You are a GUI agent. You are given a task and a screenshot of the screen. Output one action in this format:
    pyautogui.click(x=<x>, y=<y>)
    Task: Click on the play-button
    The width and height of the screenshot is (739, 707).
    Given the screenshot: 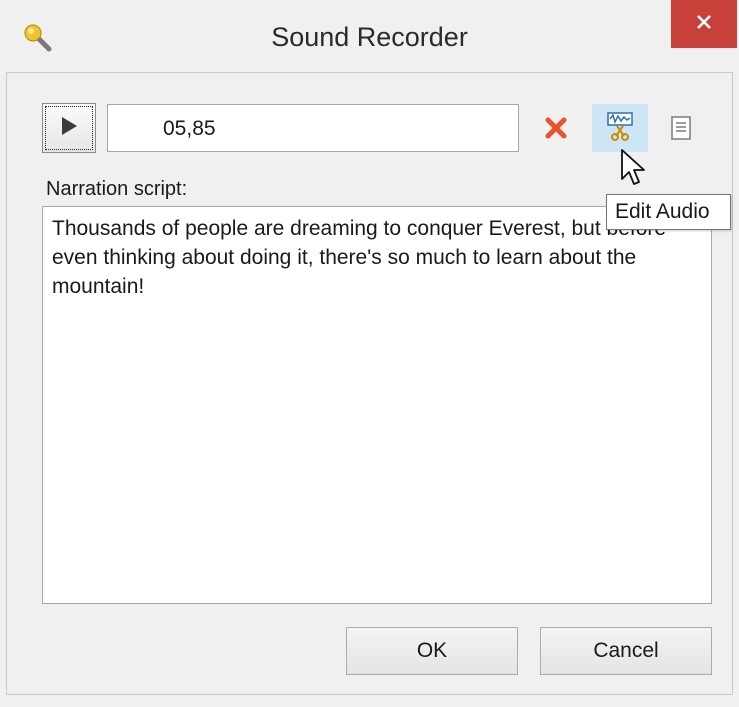 What is the action you would take?
    pyautogui.click(x=69, y=128)
    